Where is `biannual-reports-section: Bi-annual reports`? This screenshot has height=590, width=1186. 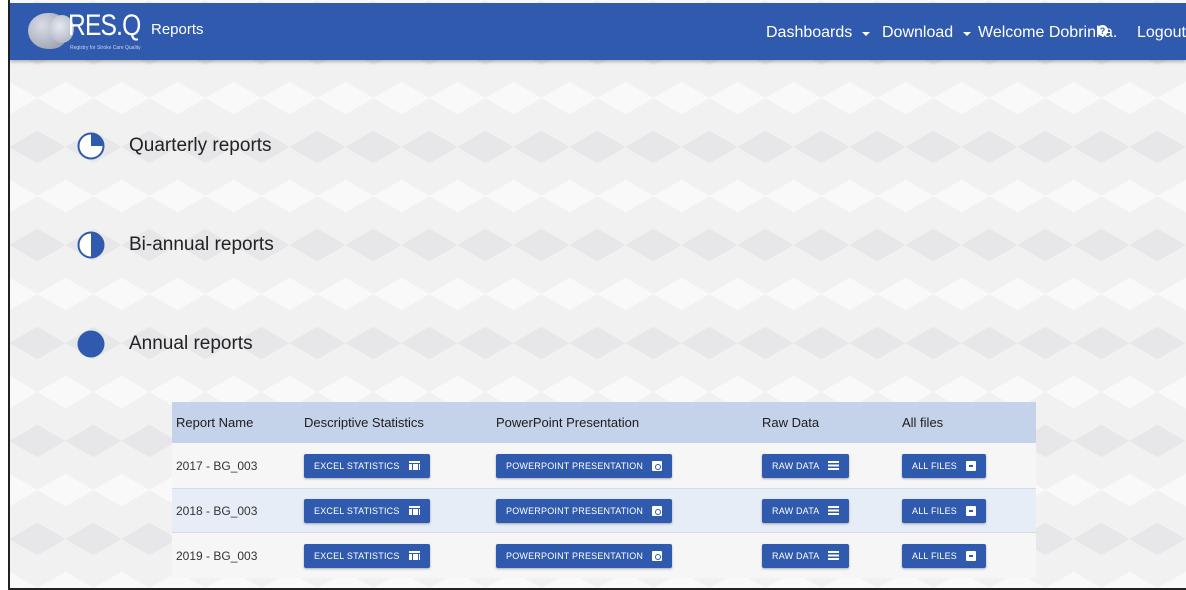
biannual-reports-section: Bi-annual reports is located at coordinates (175, 245).